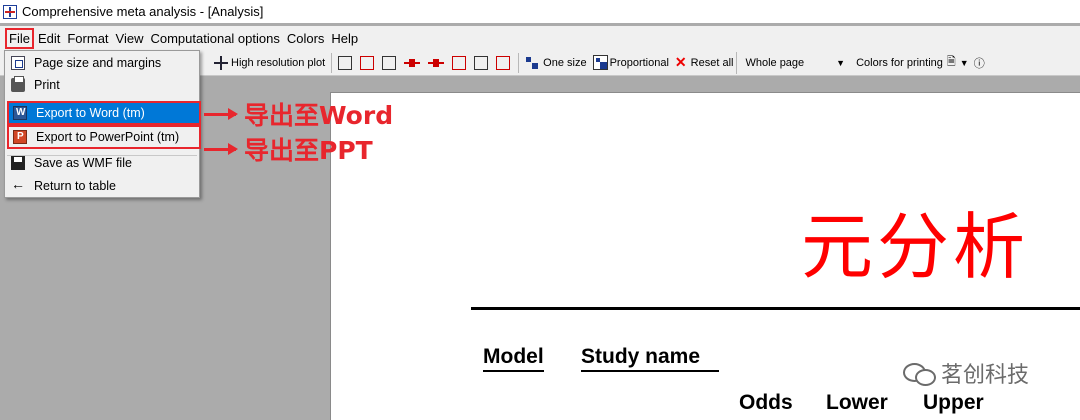 The image size is (1080, 420). I want to click on crosshair-icon, so click(221, 63).